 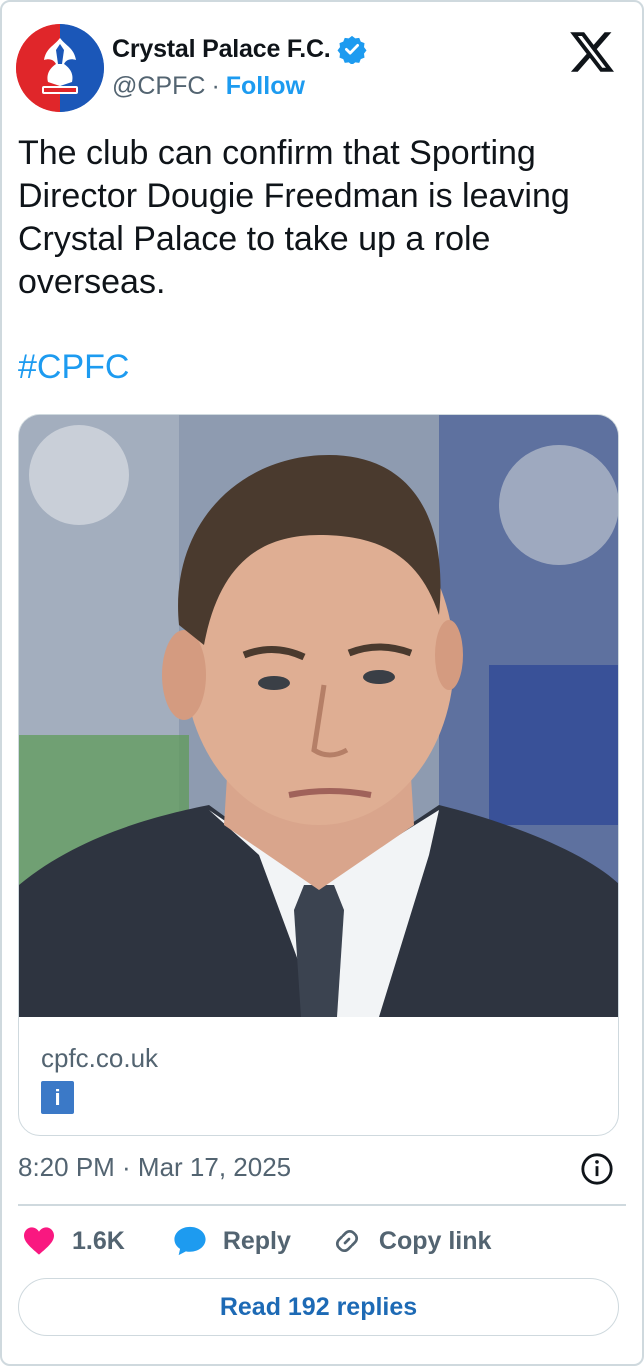 What do you see at coordinates (318, 1307) in the screenshot?
I see `read-replies-button: Read 192 replies` at bounding box center [318, 1307].